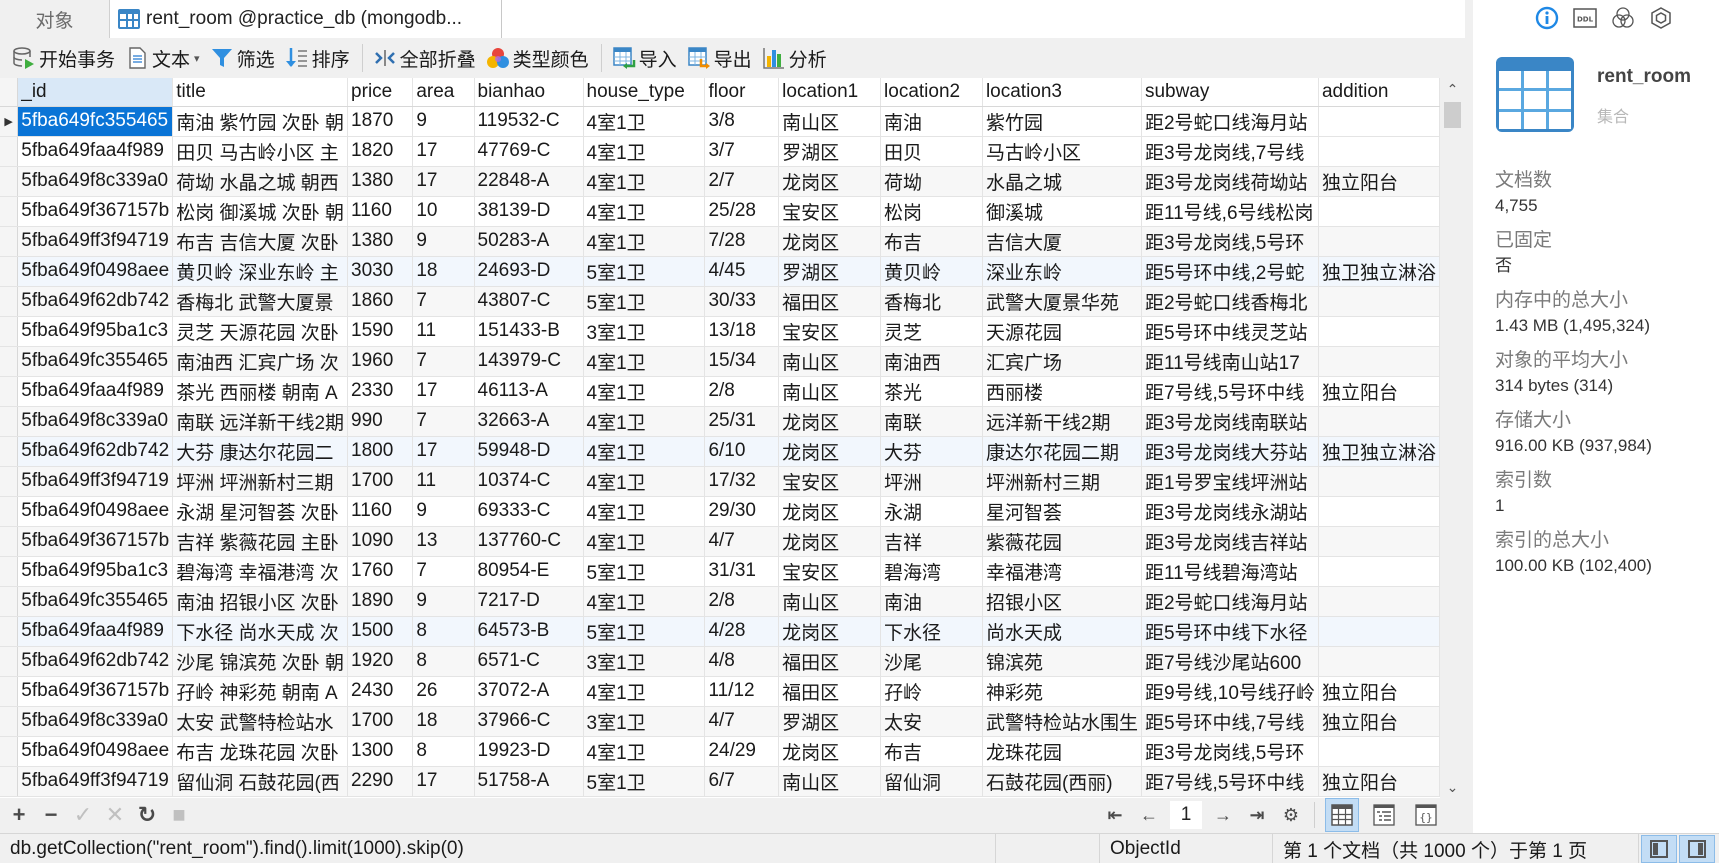 This screenshot has width=1719, height=863. Describe the element at coordinates (830, 481) in the screenshot. I see `cell-location1: 宝安区` at that location.